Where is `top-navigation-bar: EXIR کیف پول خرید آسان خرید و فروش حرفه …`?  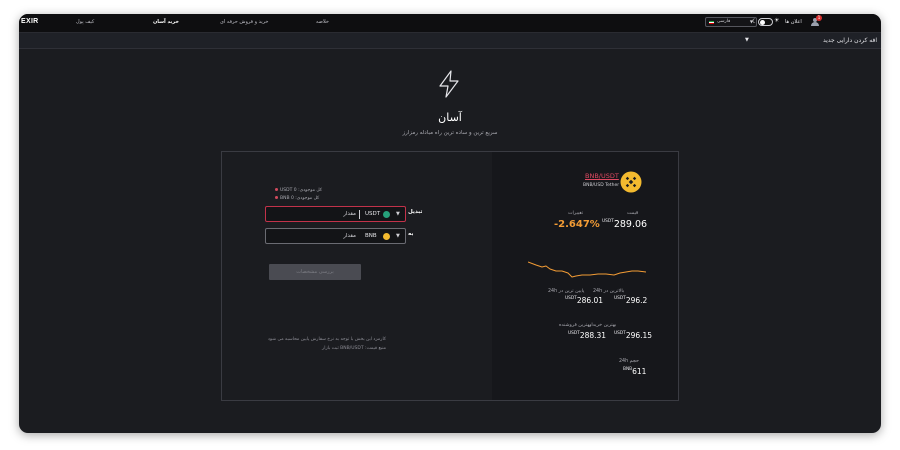 top-navigation-bar: EXIR کیف پول خرید آسان خرید و فروش حرفه … is located at coordinates (450, 23).